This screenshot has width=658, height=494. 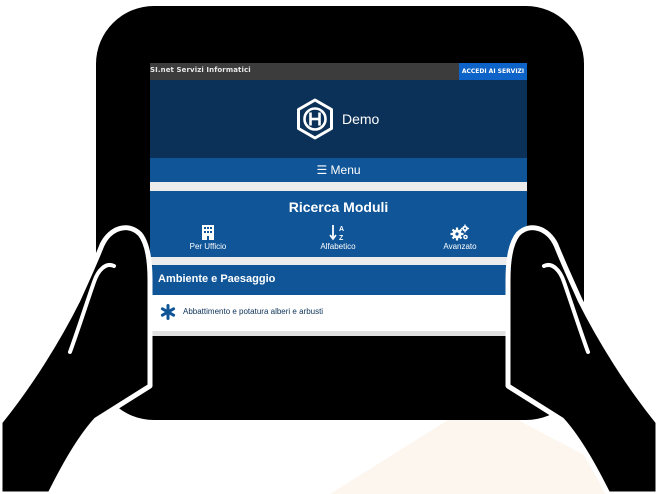 What do you see at coordinates (459, 232) in the screenshot?
I see `gears-icon` at bounding box center [459, 232].